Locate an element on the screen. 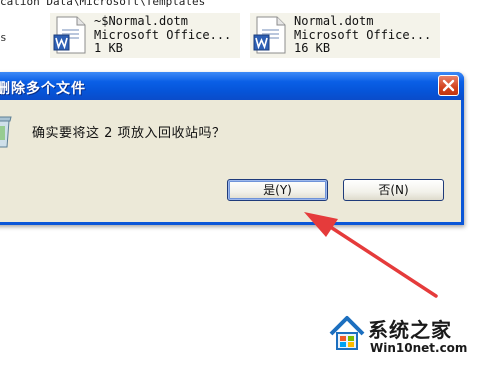 Image resolution: width=500 pixels, height=365 pixels. watermark: 系统之家 Win10net.com is located at coordinates (414, 333).